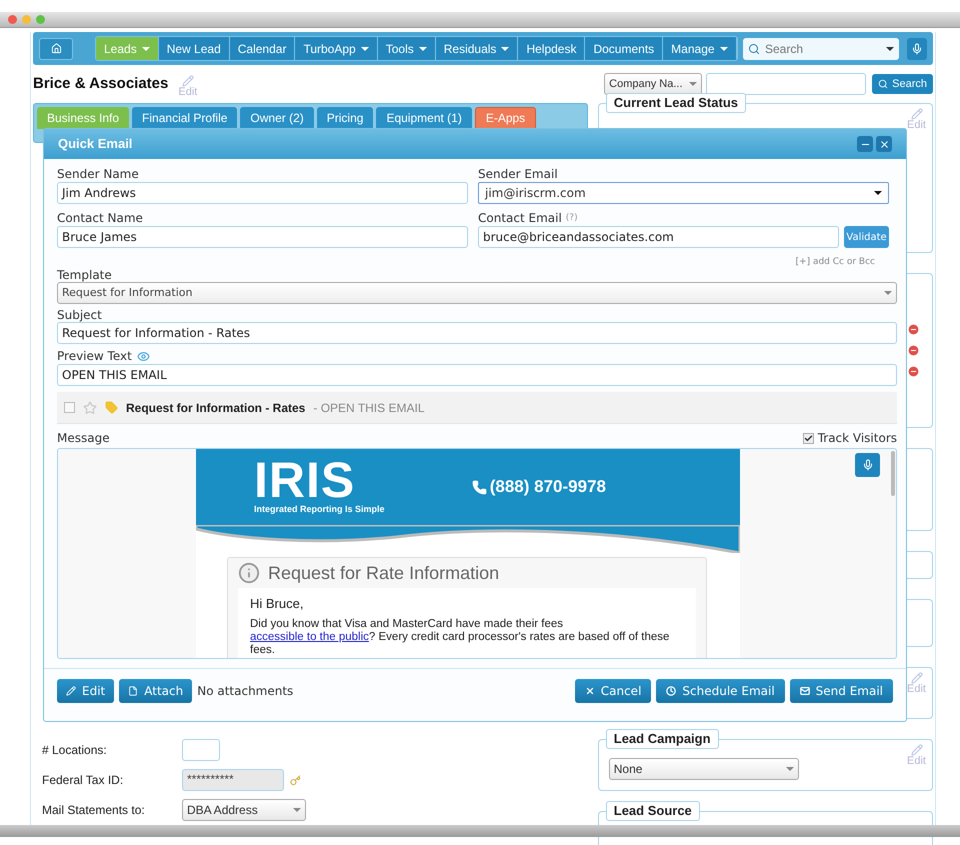 The height and width of the screenshot is (845, 960). Describe the element at coordinates (100, 218) in the screenshot. I see `field-label: Contact Name` at that location.